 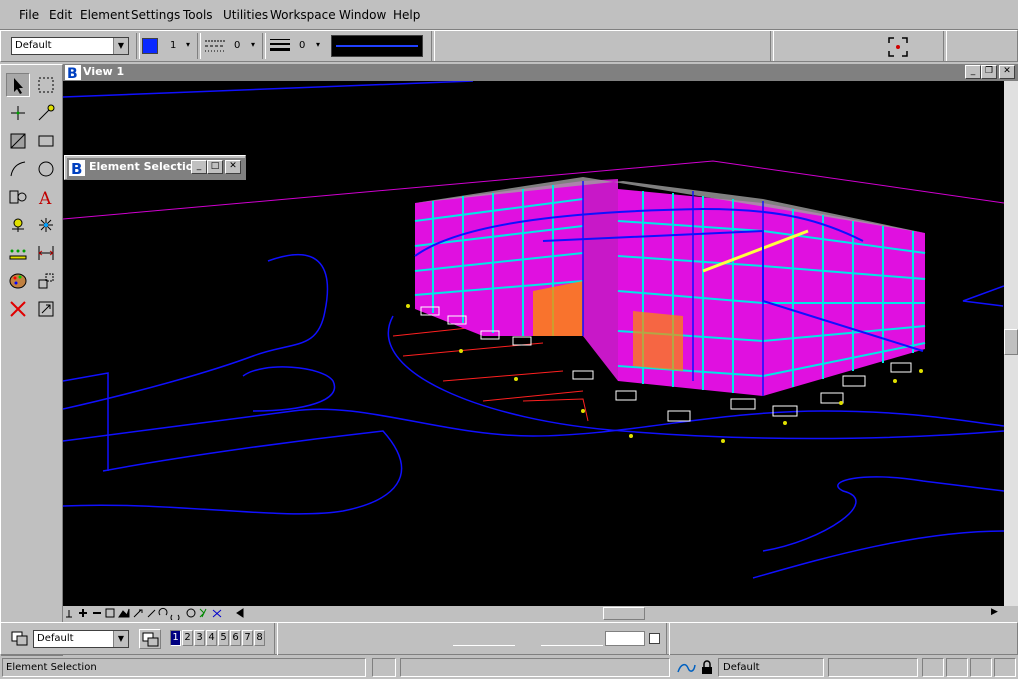 What do you see at coordinates (303, 15) in the screenshot?
I see `menu-workspace: Workspace` at bounding box center [303, 15].